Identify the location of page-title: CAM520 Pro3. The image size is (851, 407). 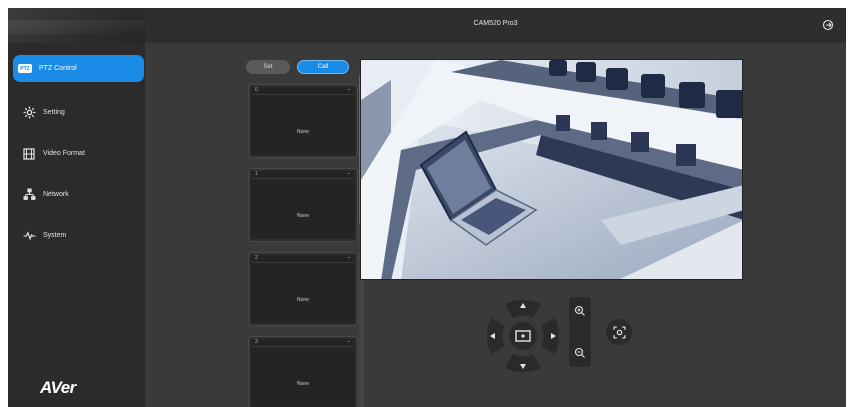
(495, 23).